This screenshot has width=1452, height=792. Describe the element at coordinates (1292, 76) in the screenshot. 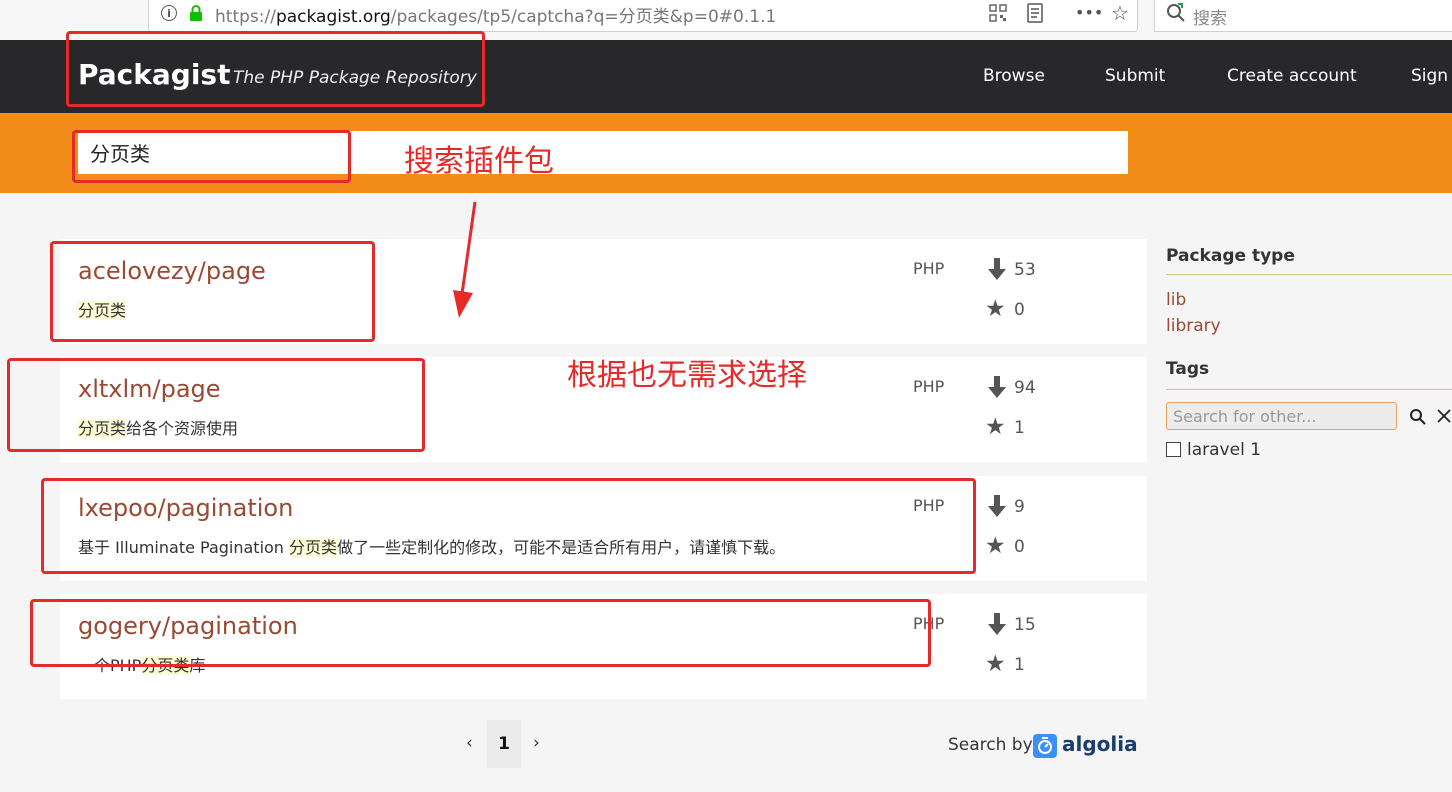

I see `nav-create-account: Create account` at that location.